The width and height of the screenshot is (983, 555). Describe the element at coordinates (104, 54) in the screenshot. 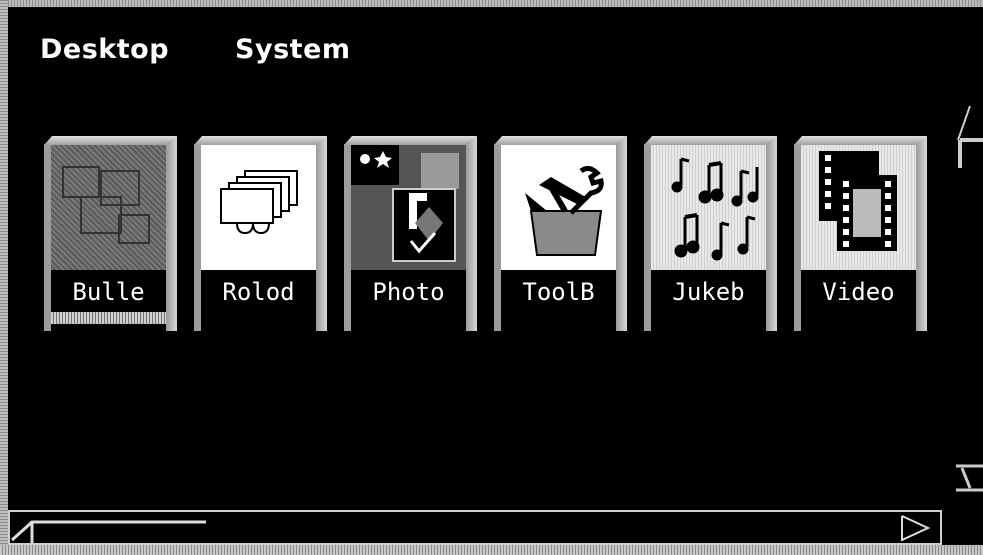

I see `menu-desktop: Desktop` at that location.